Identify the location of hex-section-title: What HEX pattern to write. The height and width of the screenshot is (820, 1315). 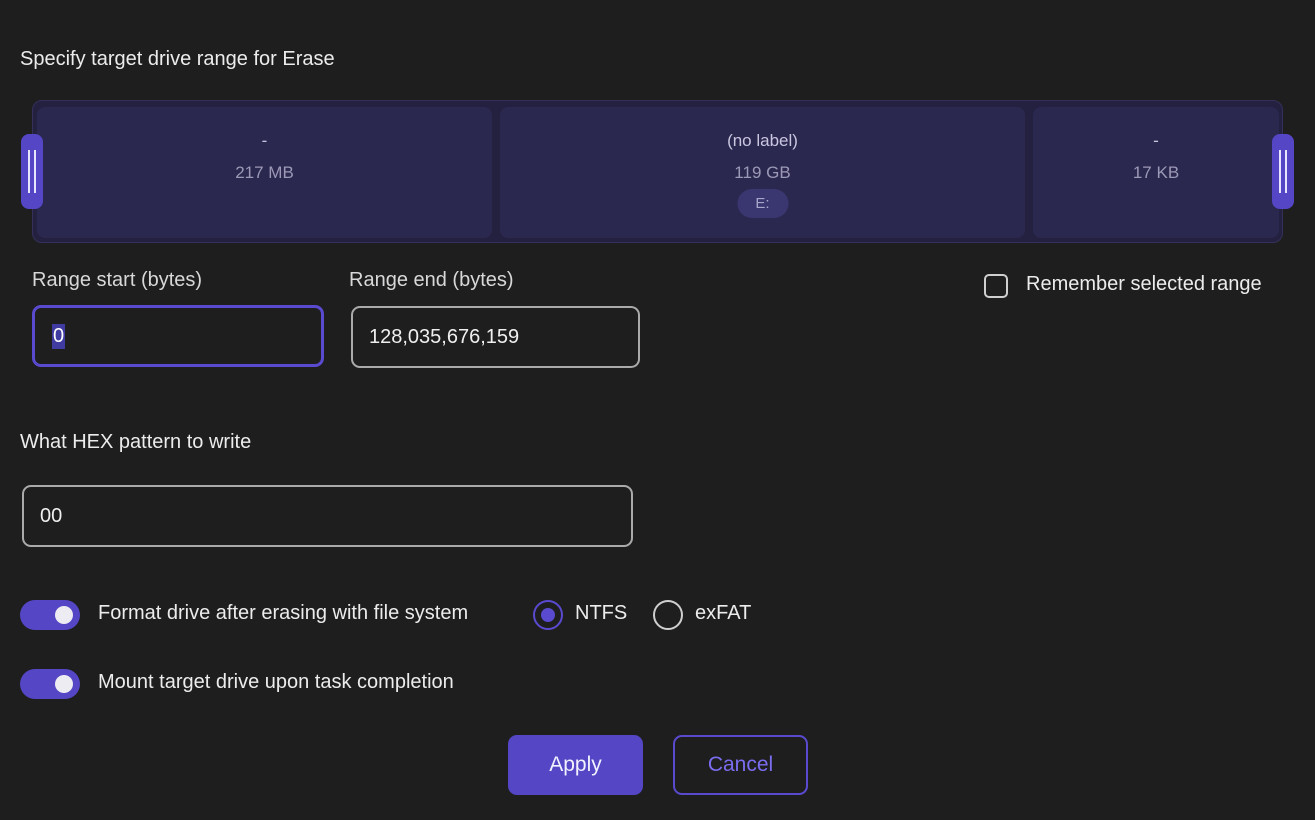
(136, 442).